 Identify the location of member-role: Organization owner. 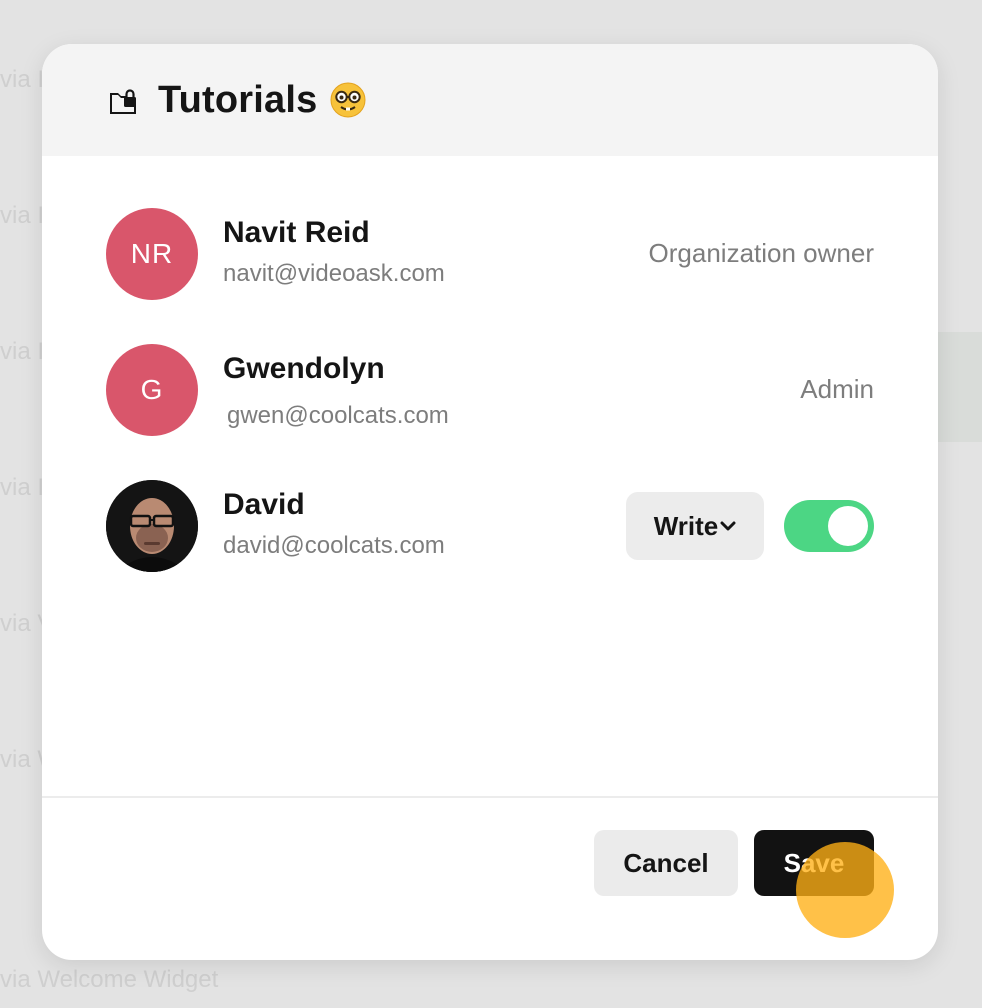
(761, 253).